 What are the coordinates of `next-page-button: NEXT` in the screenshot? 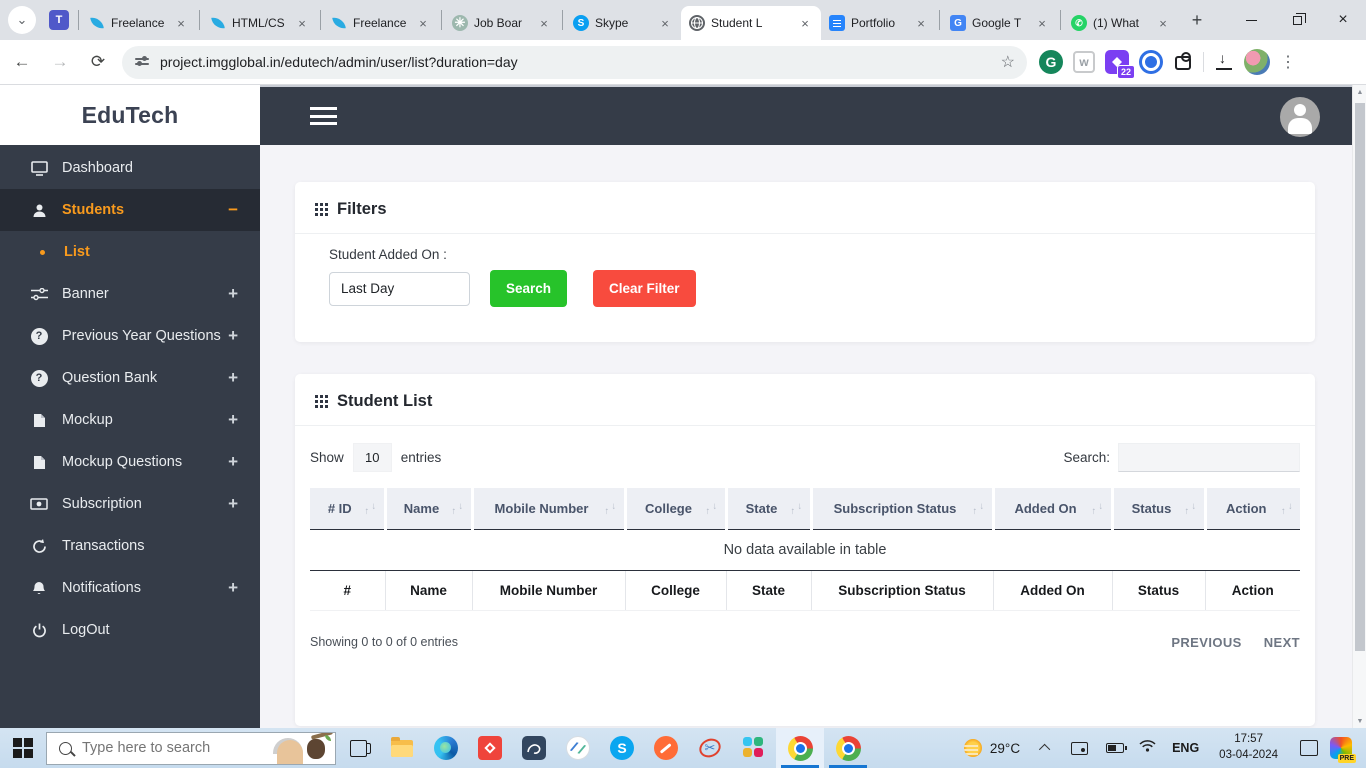 It's located at (1282, 642).